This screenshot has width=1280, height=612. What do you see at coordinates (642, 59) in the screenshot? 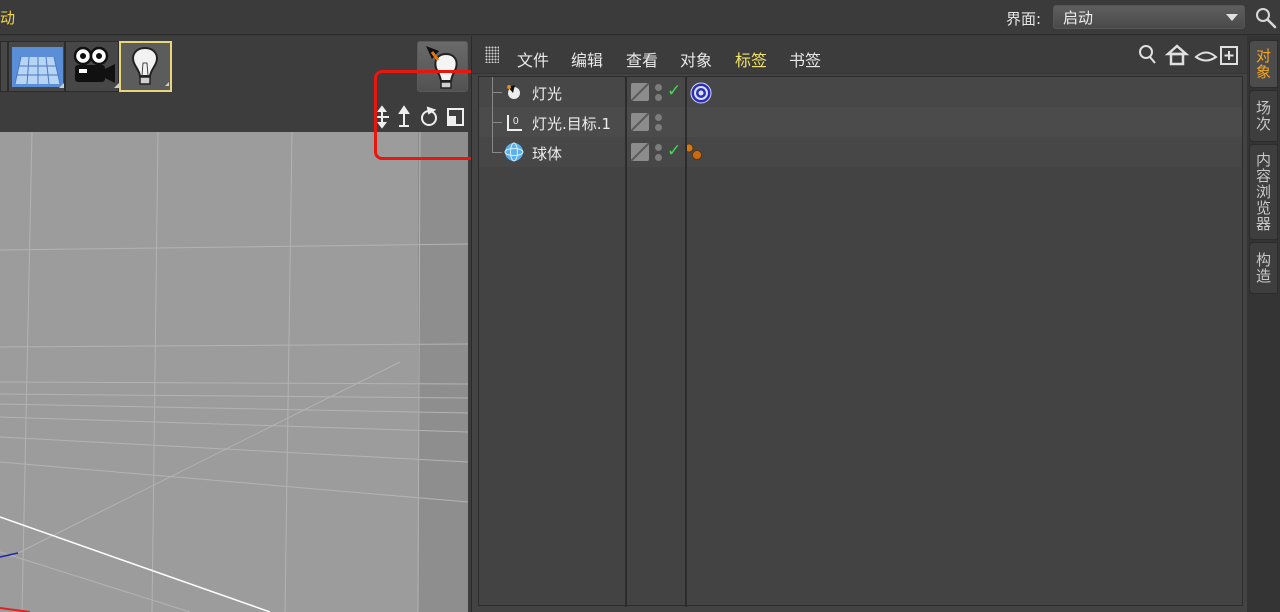
I see `menu-view: 查看` at bounding box center [642, 59].